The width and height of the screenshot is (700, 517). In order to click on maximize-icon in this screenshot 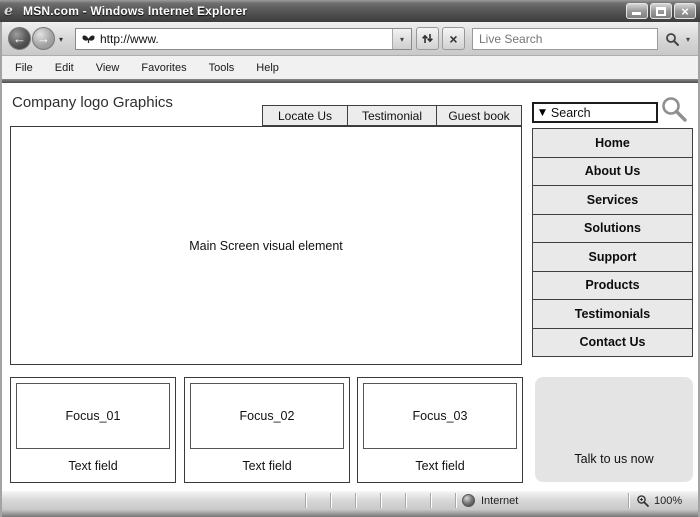, I will do `click(661, 11)`.